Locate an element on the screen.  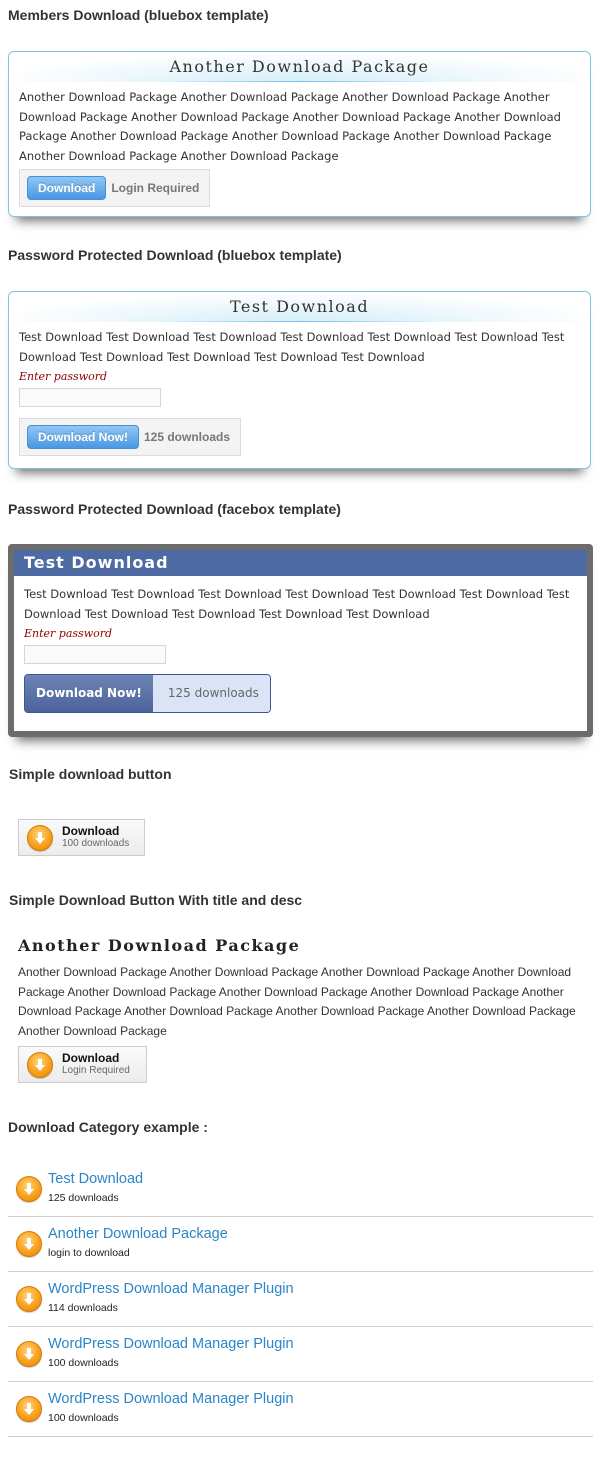
section-title-category: Download Category example : is located at coordinates (108, 1127).